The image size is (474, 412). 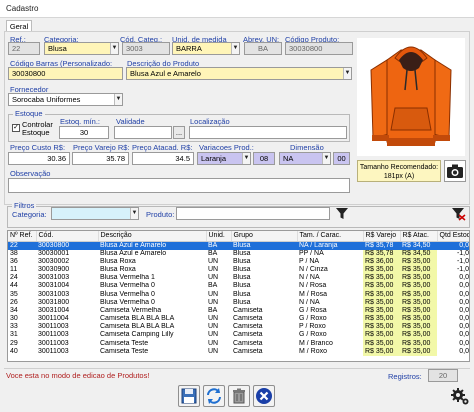 What do you see at coordinates (46, 99) in the screenshot?
I see `fornecedor-value: Sorocaba Uniformes` at bounding box center [46, 99].